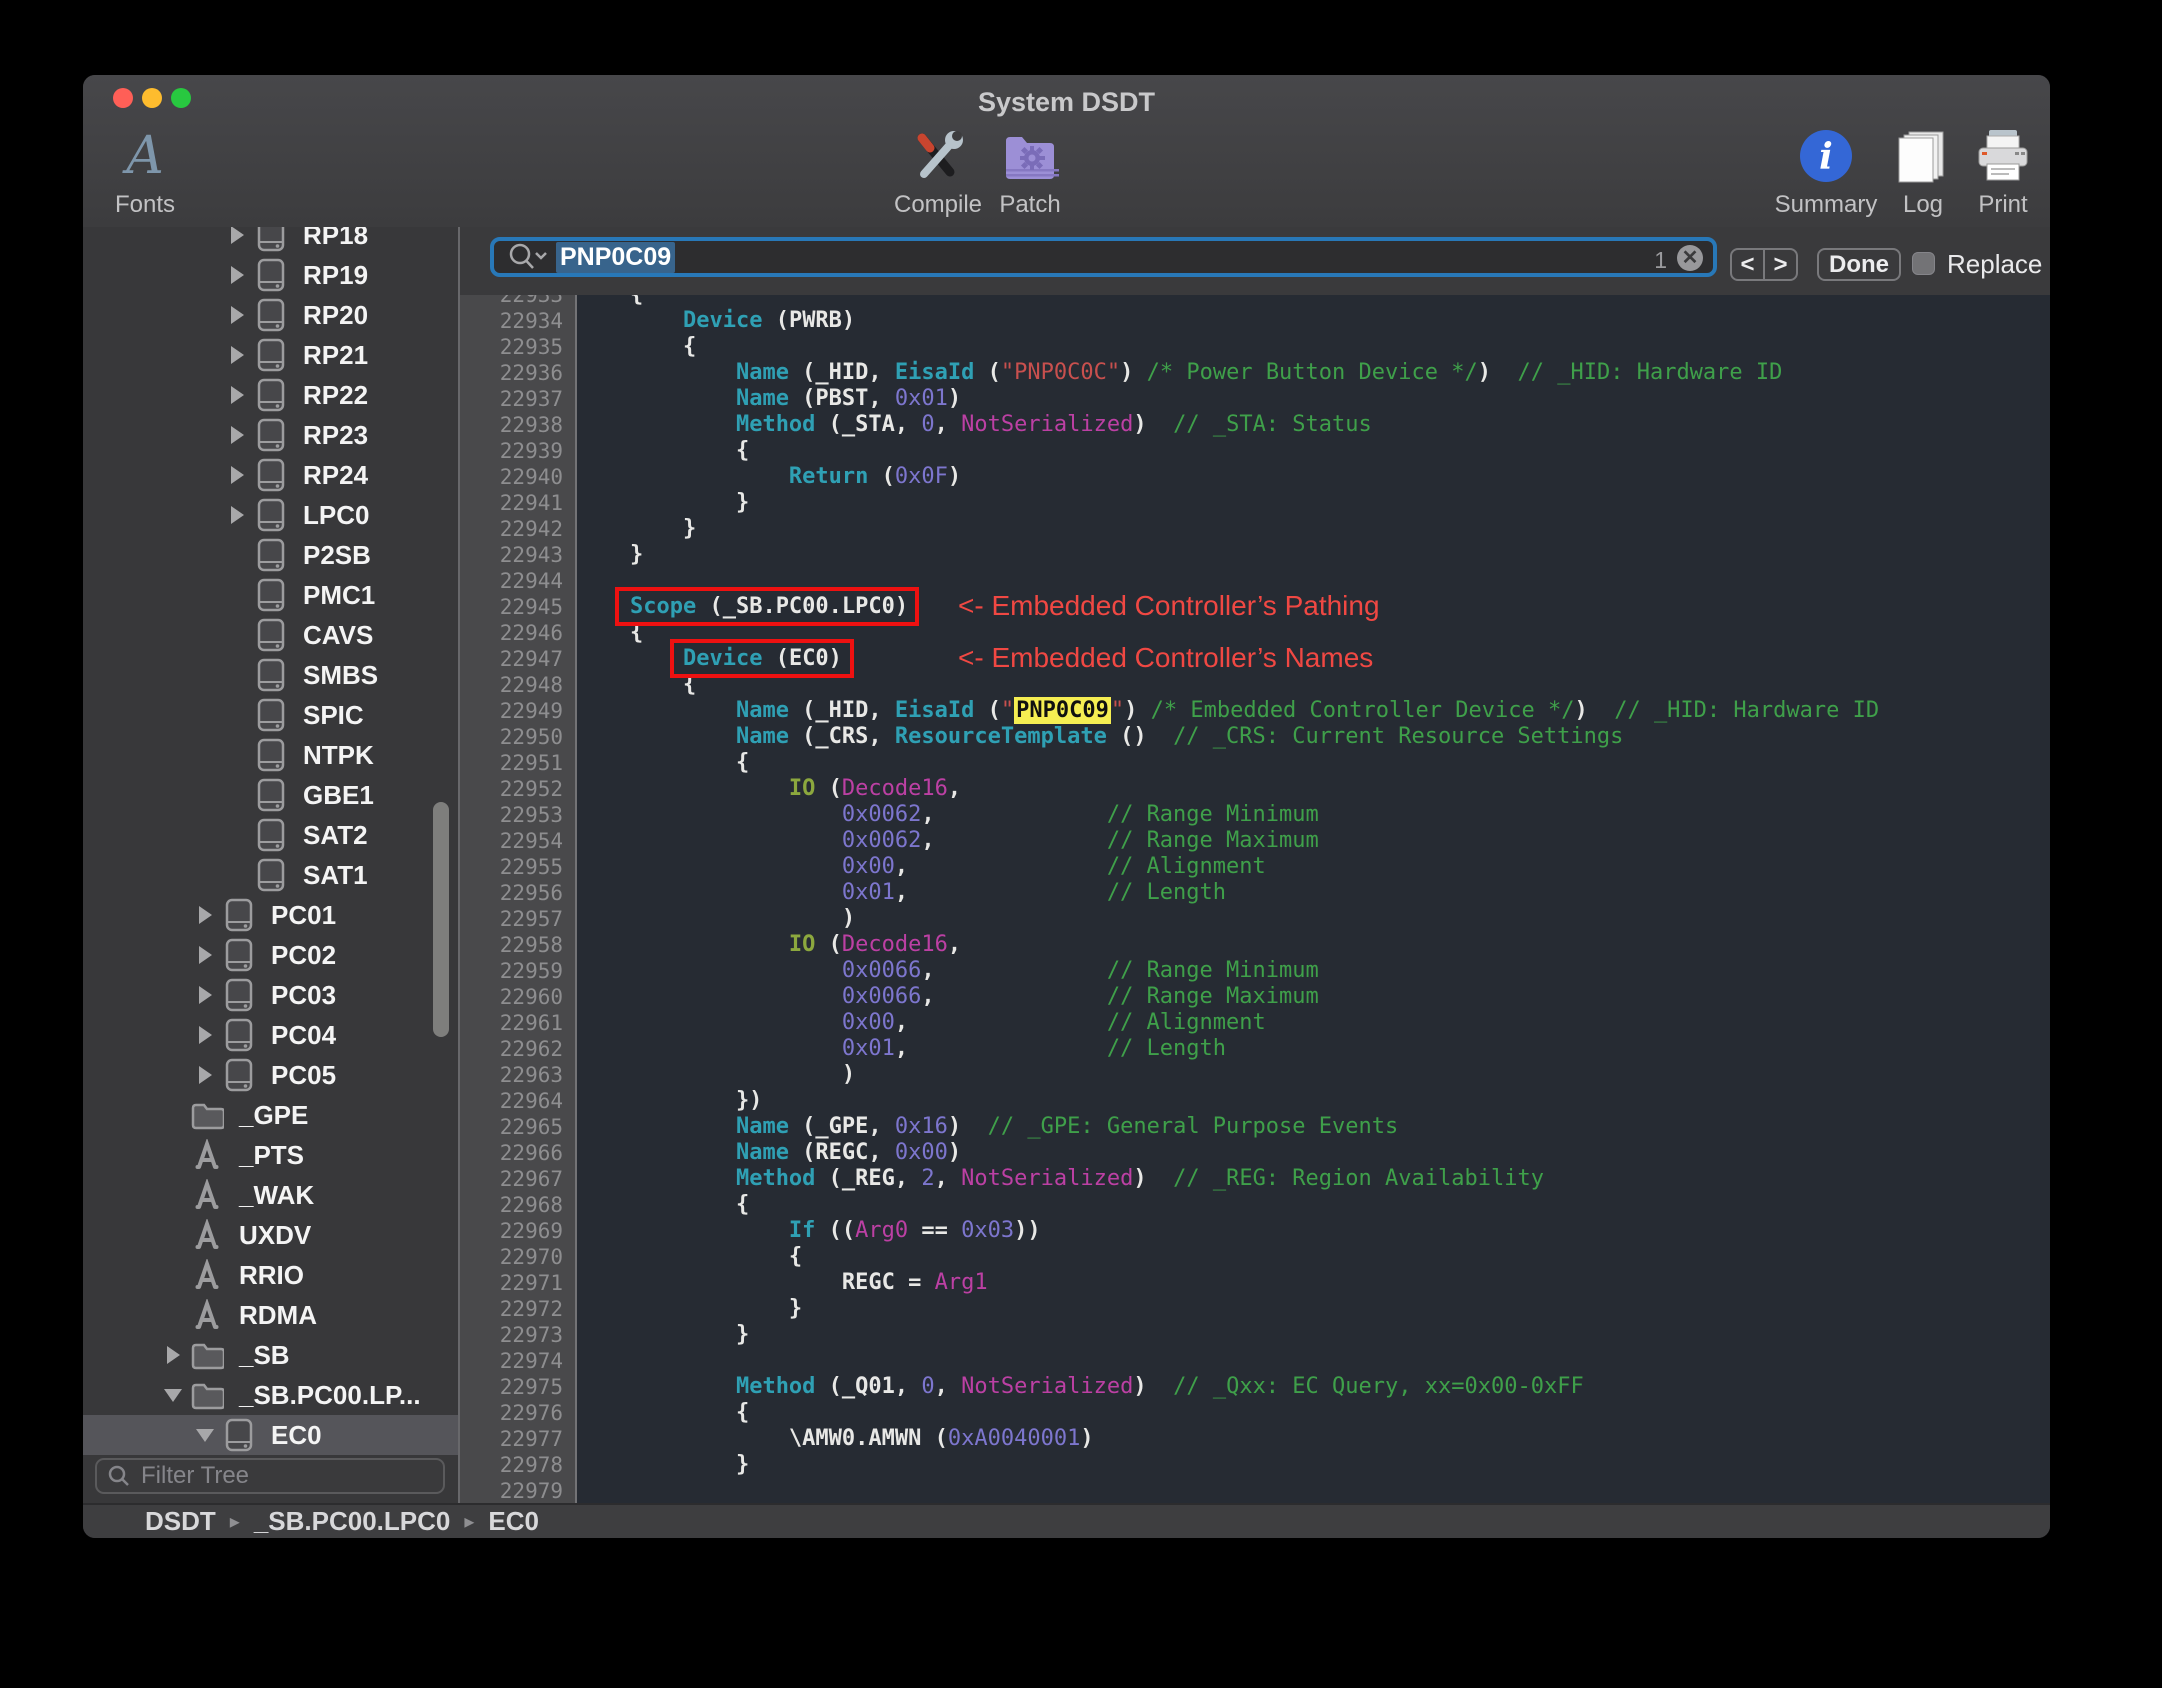 Image resolution: width=2162 pixels, height=1688 pixels. I want to click on code-line: 22966 Name (REGC, 0x00), so click(1255, 1153).